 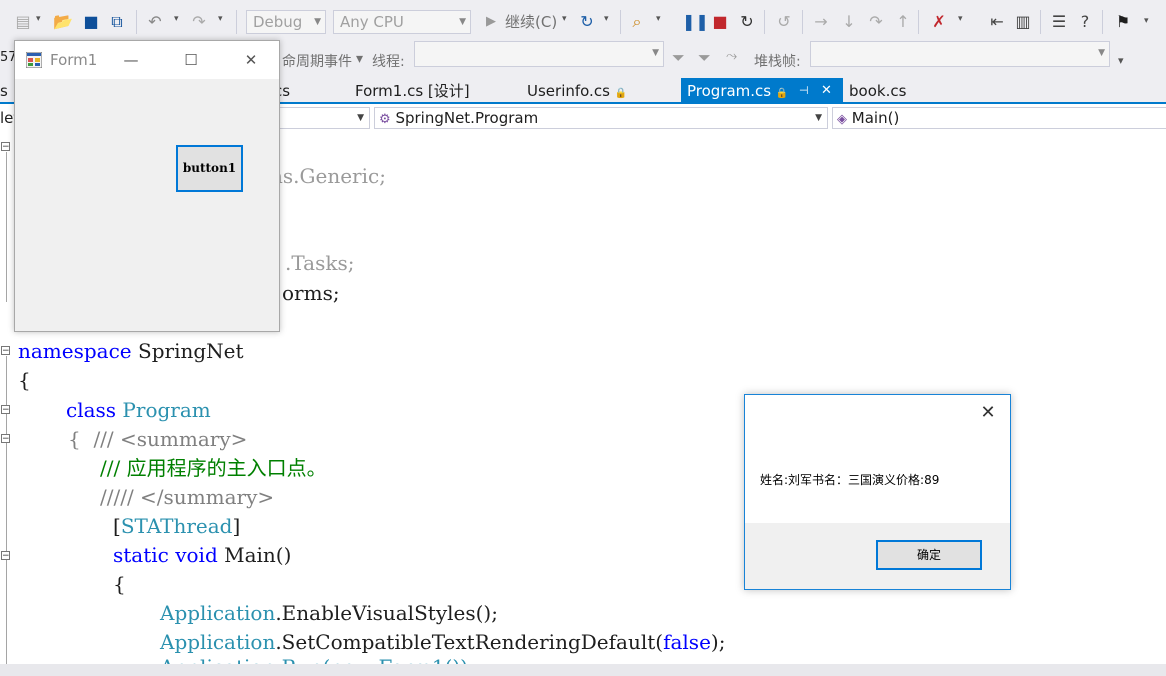 I want to click on tab-userinfo: Userinfo.cs 🔒, so click(x=577, y=90).